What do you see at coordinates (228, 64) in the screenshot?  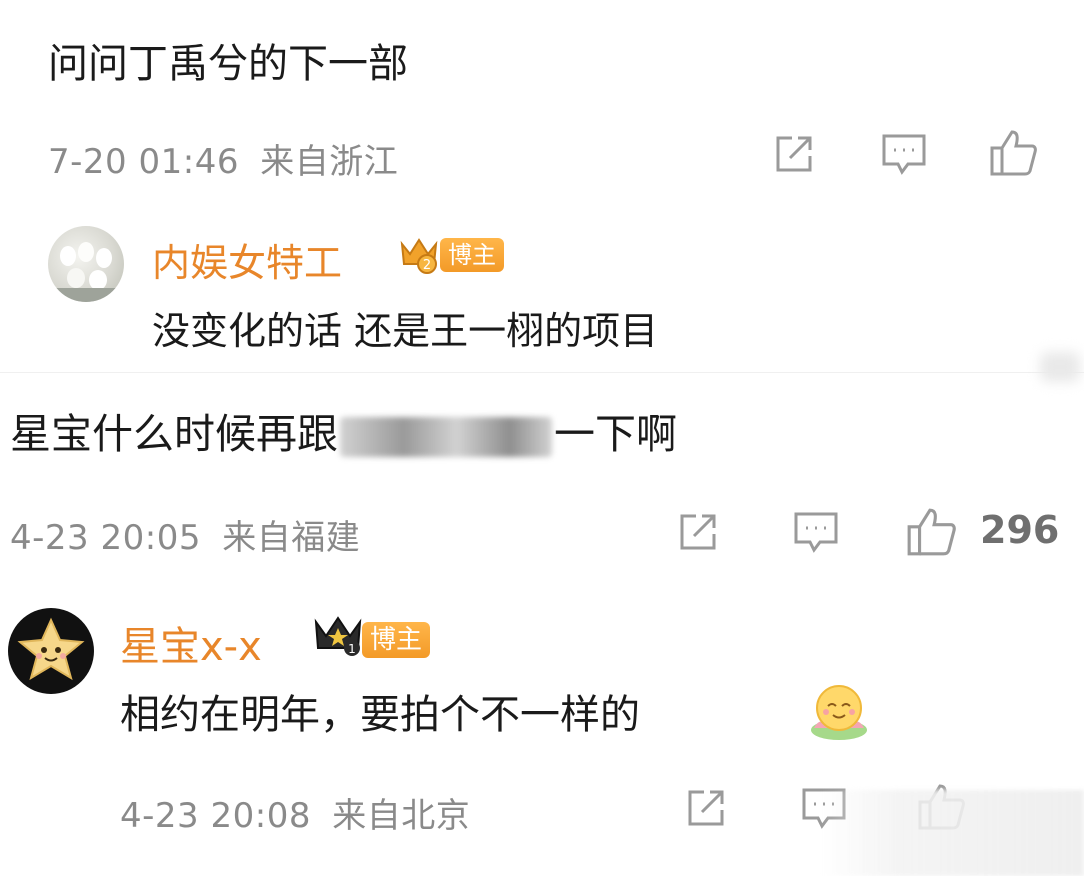 I see `comment-1-text: 问问丁禹兮的下一部` at bounding box center [228, 64].